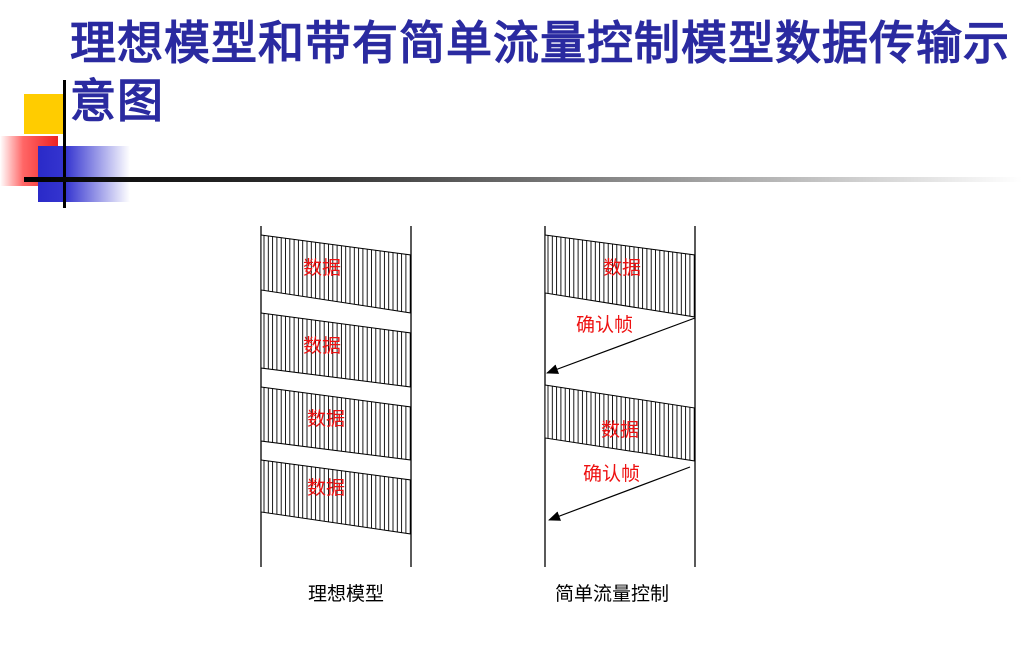  I want to click on ideal-model-caption: 理想模型, so click(346, 594).